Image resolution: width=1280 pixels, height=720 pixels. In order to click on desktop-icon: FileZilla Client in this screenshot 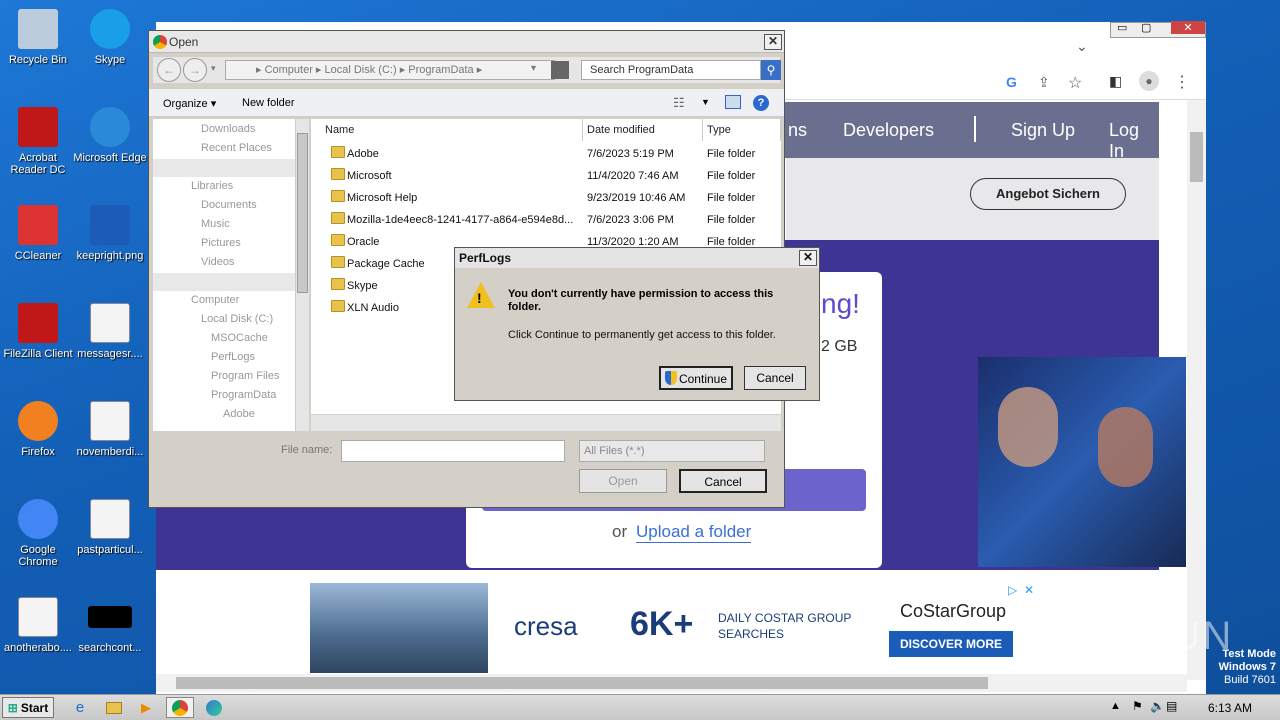, I will do `click(38, 330)`.